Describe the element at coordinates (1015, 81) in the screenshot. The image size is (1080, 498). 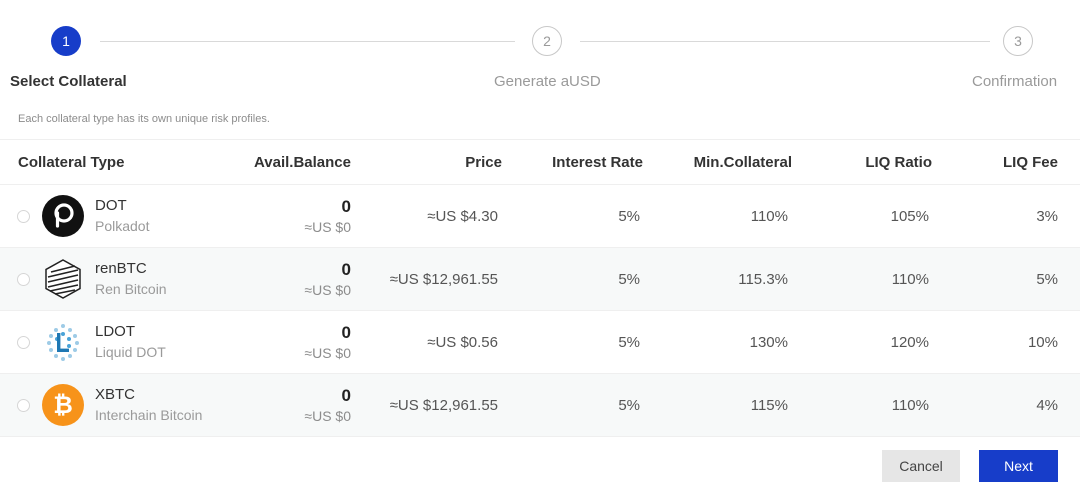
I see `step-3-label: Confirmation` at that location.